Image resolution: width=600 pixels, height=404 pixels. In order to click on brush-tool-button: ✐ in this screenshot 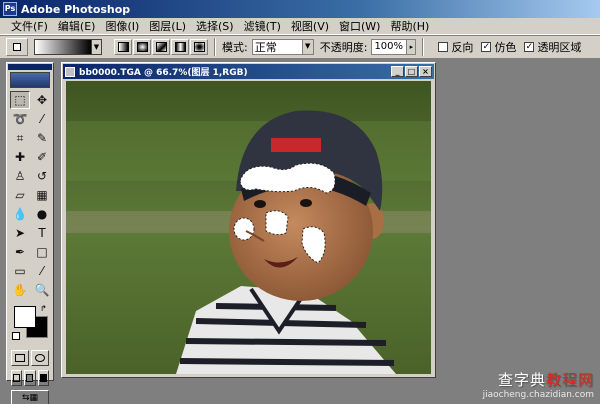, I will do `click(42, 157)`.